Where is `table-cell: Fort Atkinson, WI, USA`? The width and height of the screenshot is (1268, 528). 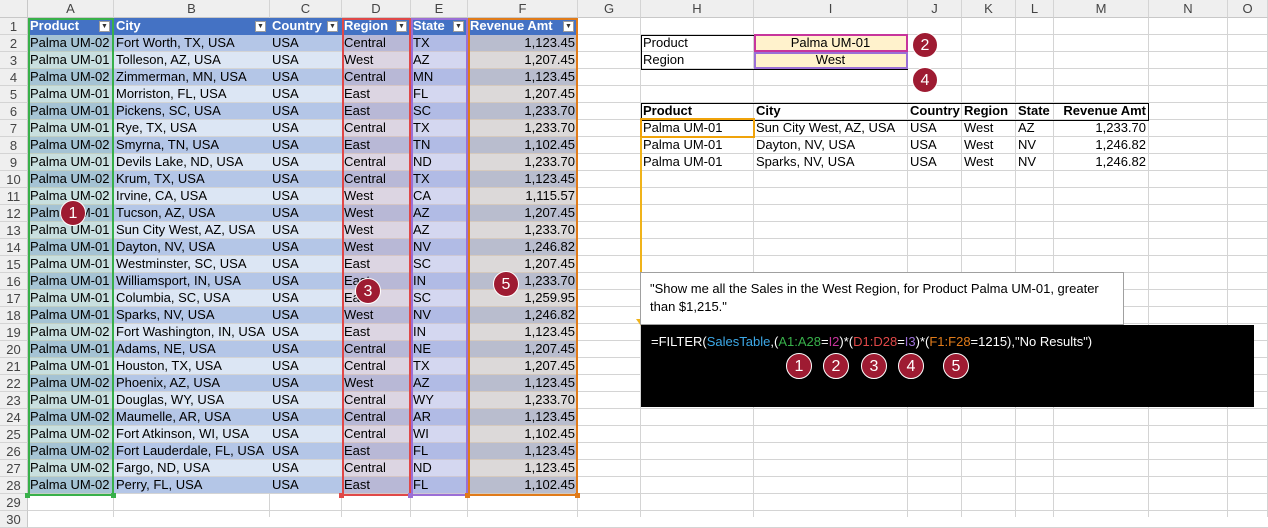 table-cell: Fort Atkinson, WI, USA is located at coordinates (191, 434).